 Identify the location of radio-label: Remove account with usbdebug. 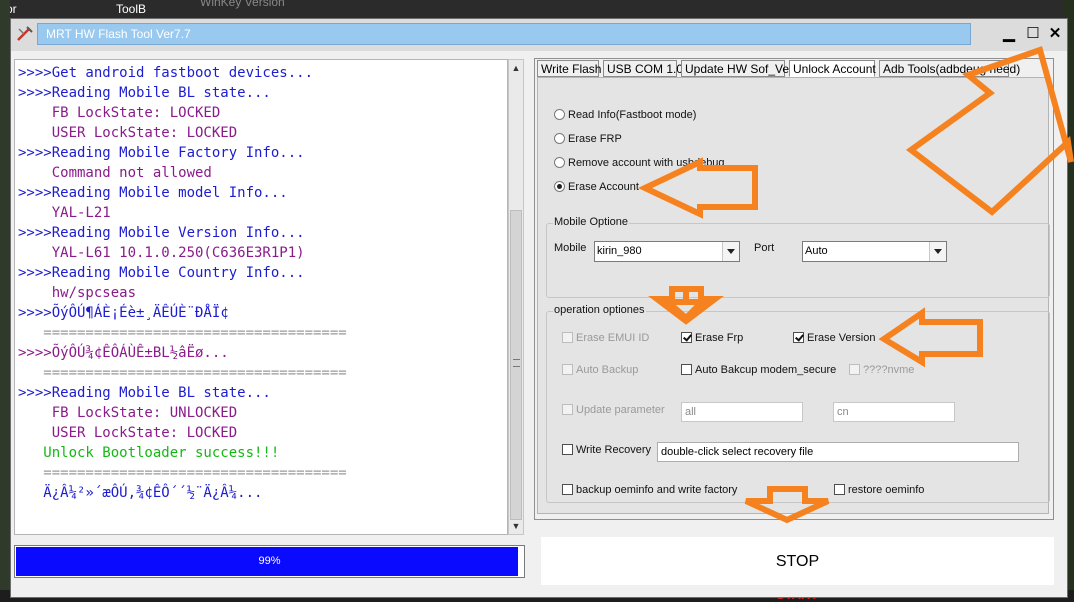
(646, 163).